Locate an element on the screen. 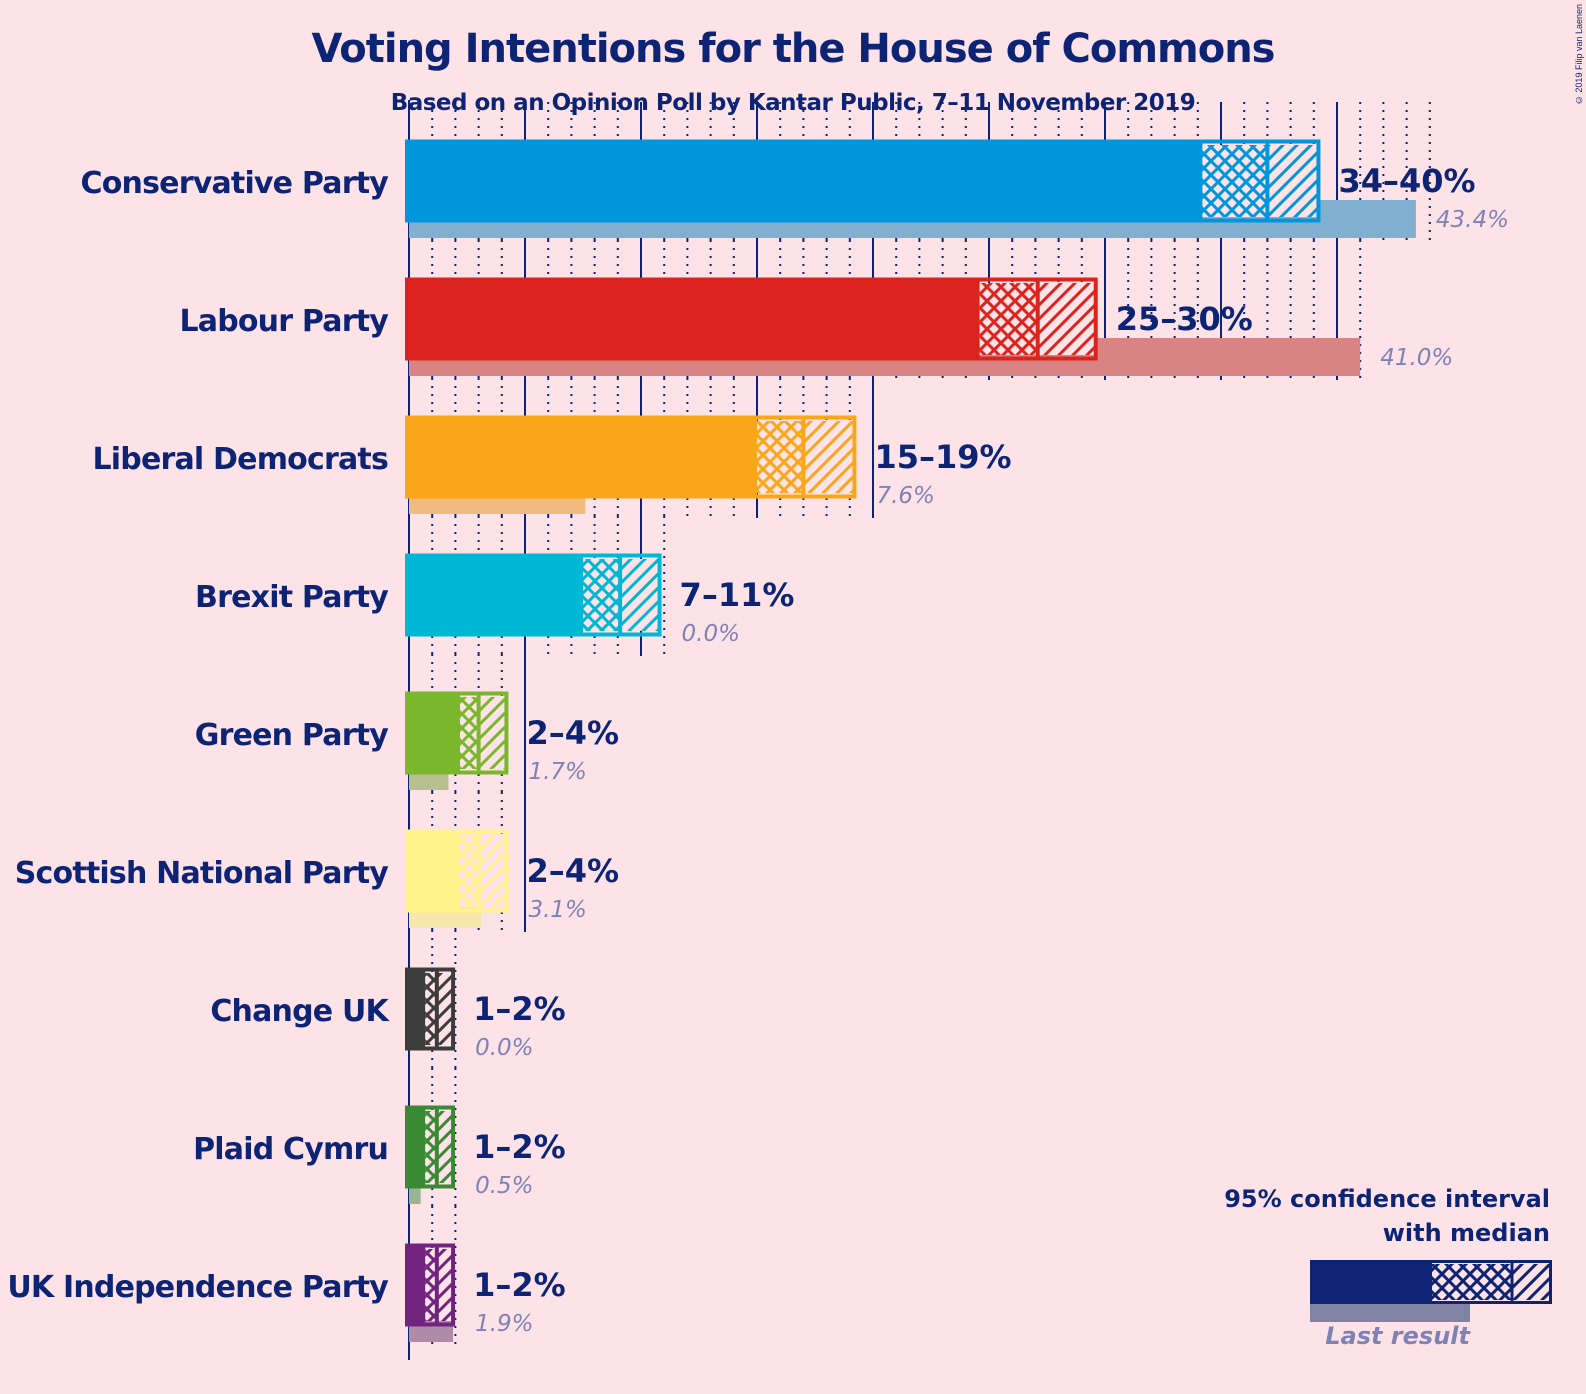 Image resolution: width=1586 pixels, height=1394 pixels. legend-crosshatch-swatch is located at coordinates (1472, 1282).